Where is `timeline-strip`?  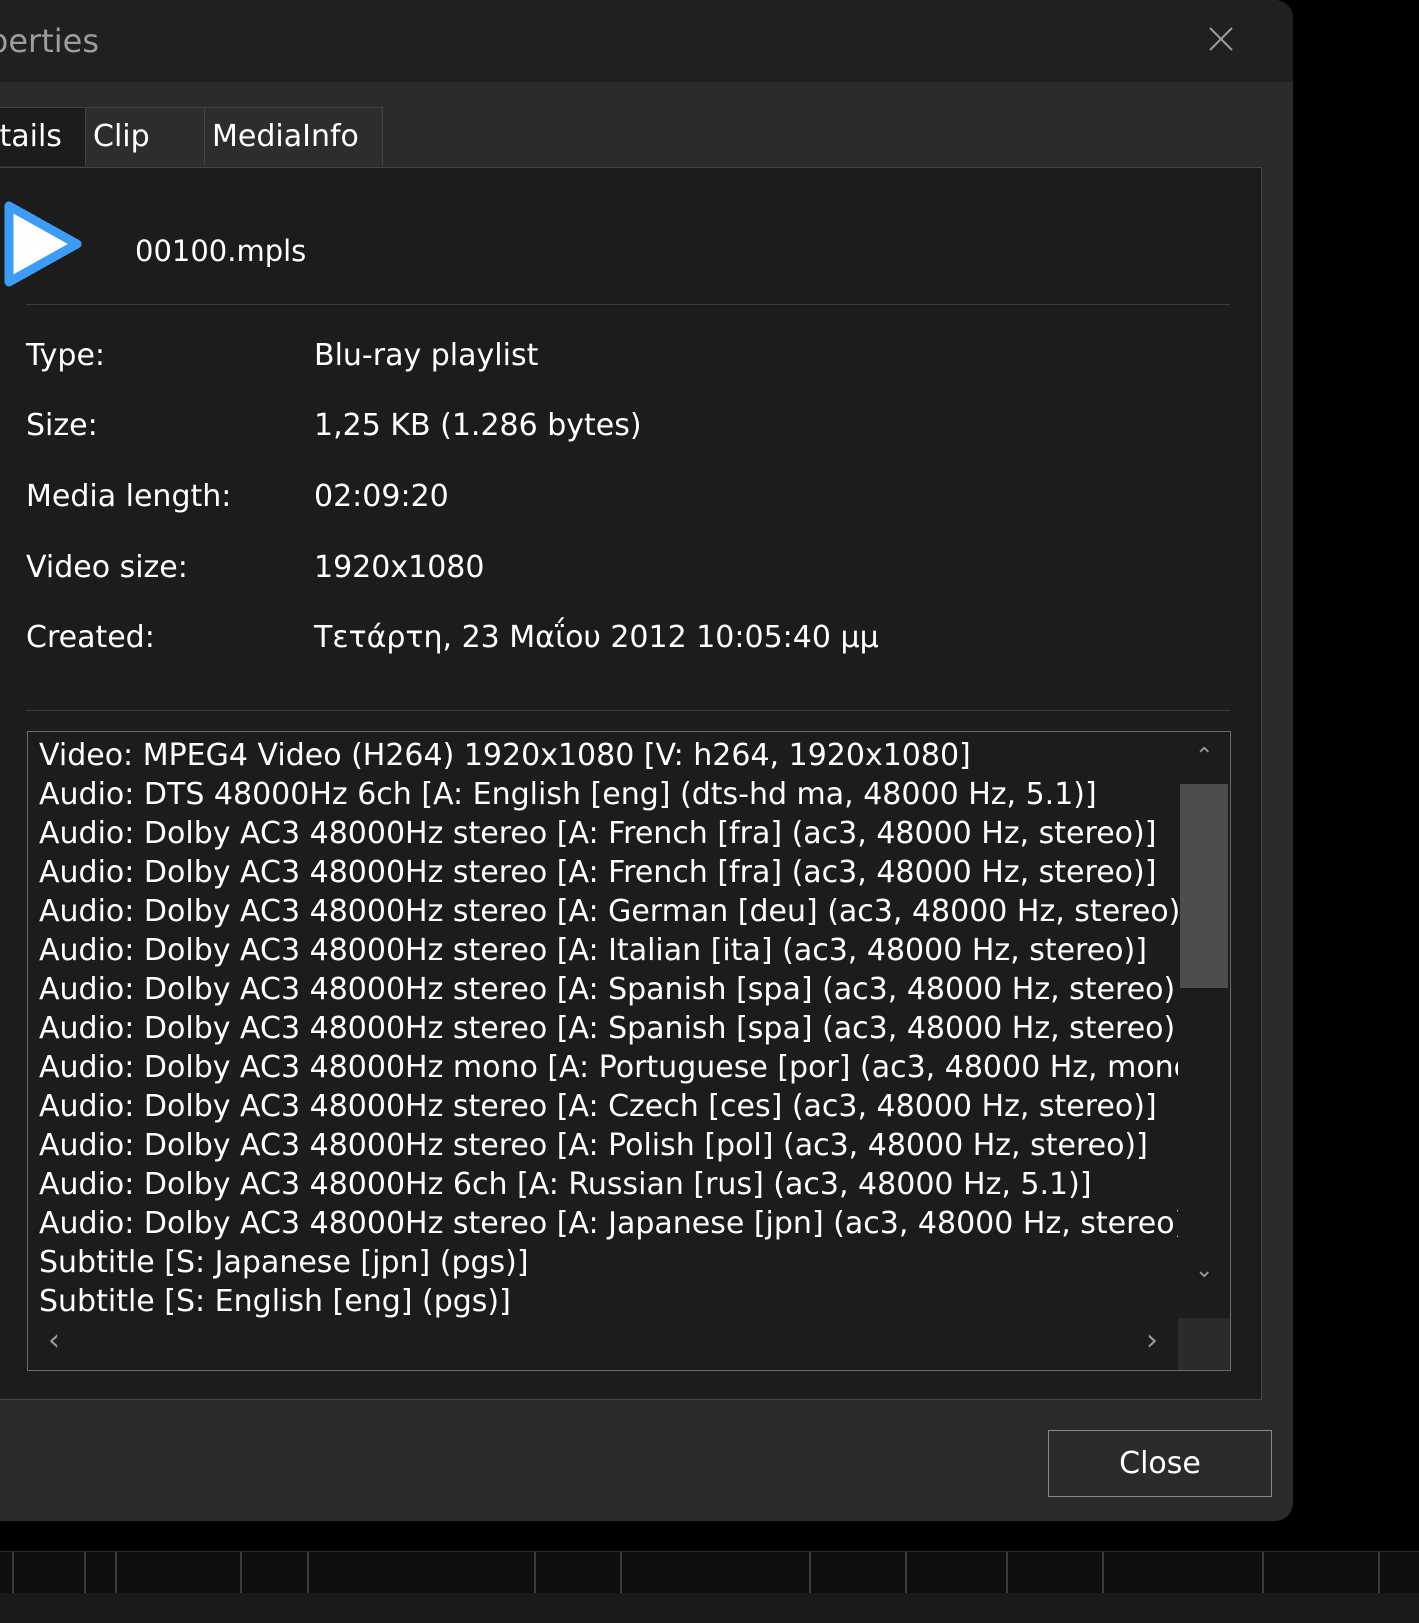 timeline-strip is located at coordinates (709, 1572).